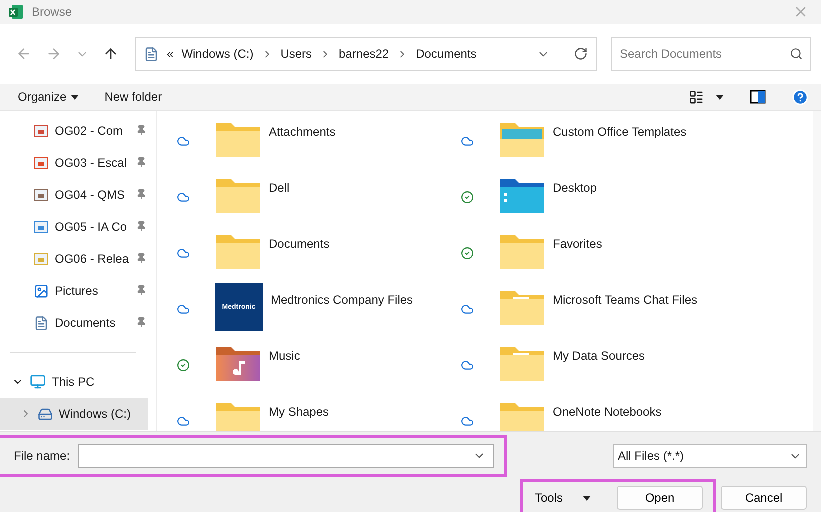 This screenshot has width=821, height=512. I want to click on help-button, so click(800, 97).